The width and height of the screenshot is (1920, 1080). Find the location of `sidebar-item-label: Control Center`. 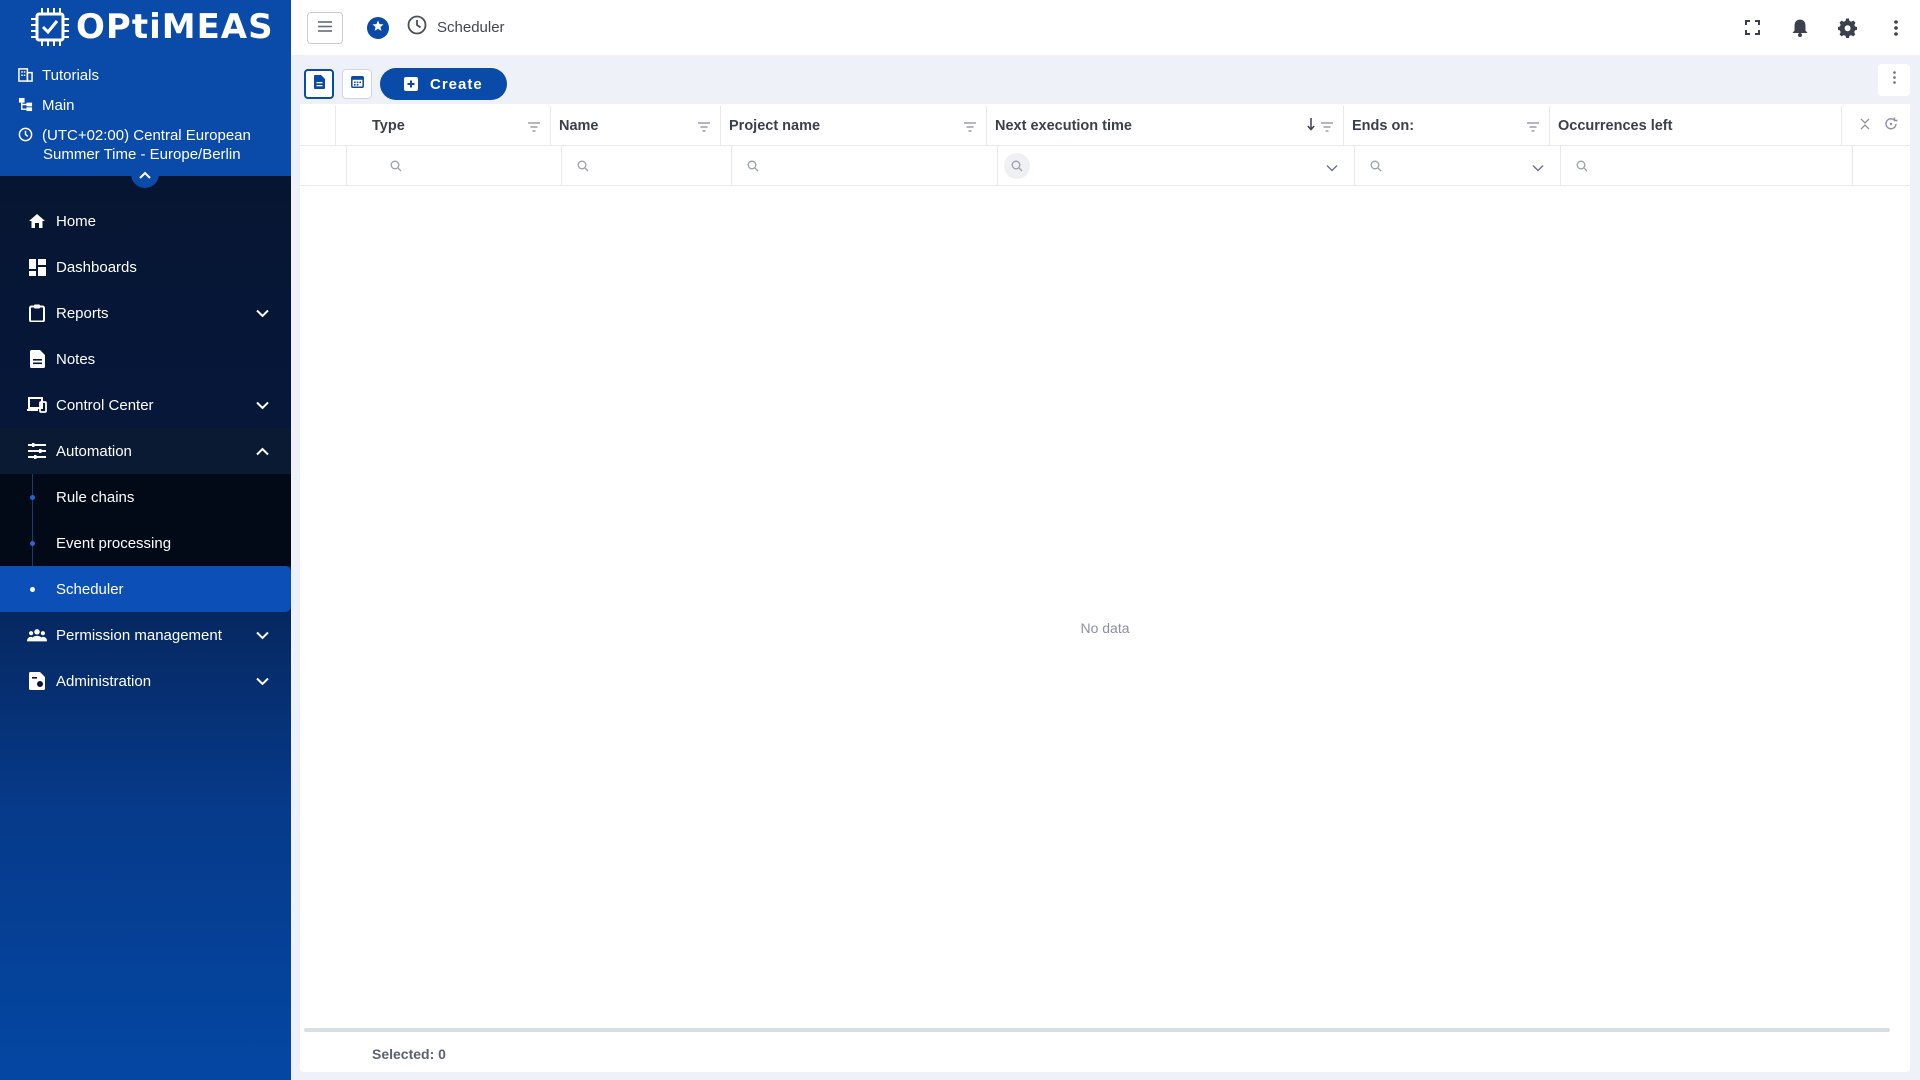

sidebar-item-label: Control Center is located at coordinates (105, 405).